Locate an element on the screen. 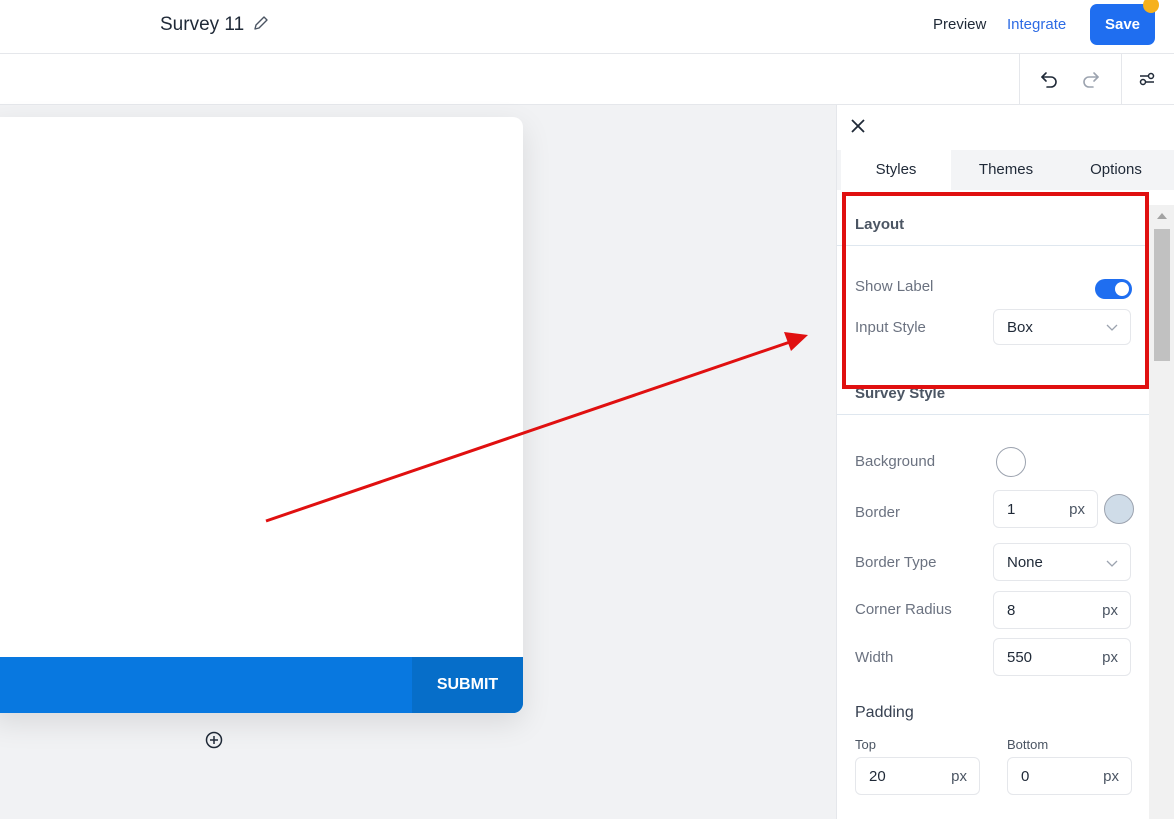 Image resolution: width=1174 pixels, height=819 pixels. background-color-swatch is located at coordinates (1011, 462).